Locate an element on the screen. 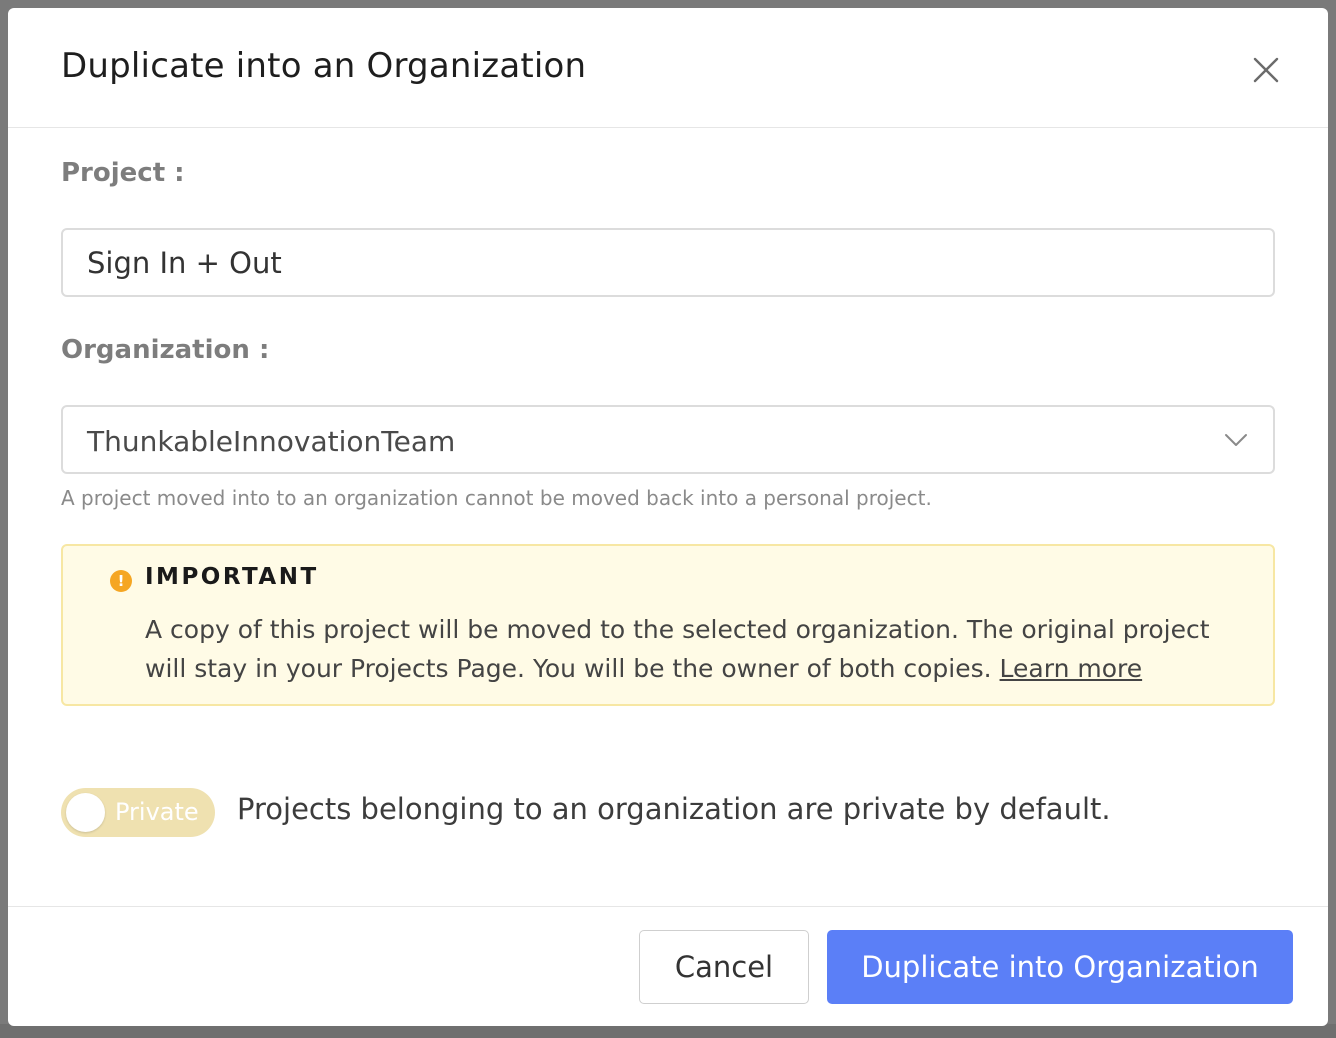  backdrop is located at coordinates (668, 1031).